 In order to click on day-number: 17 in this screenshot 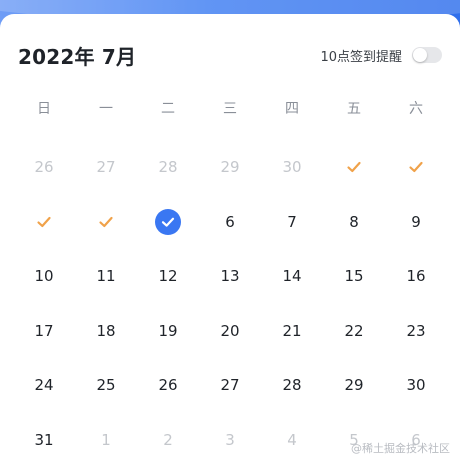, I will do `click(44, 330)`.